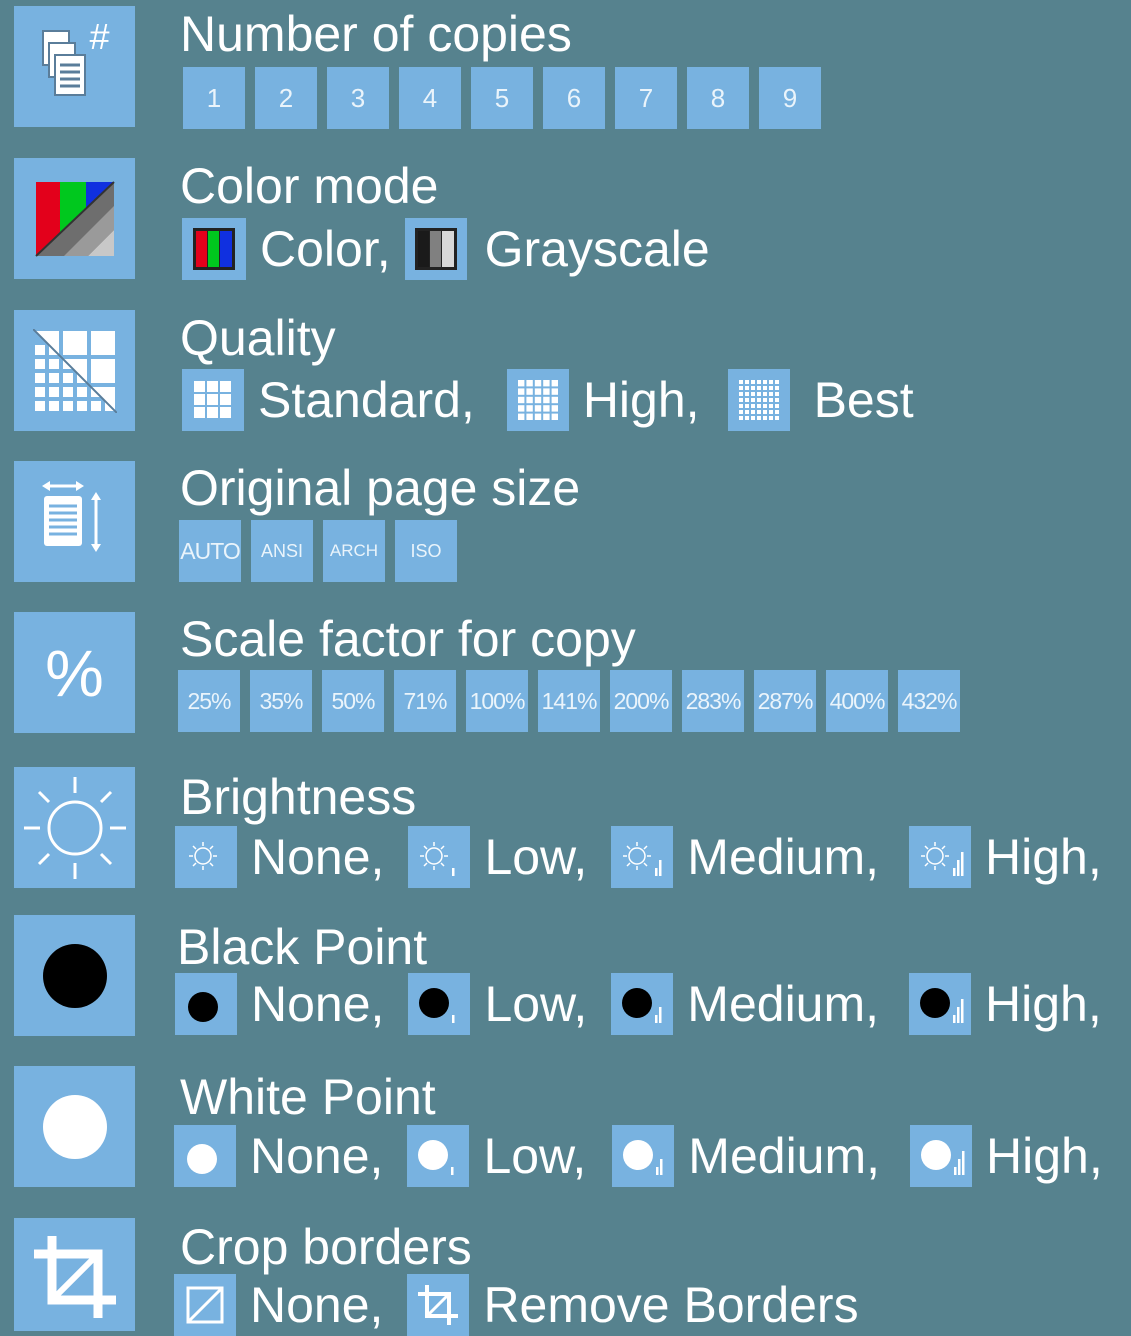 Image resolution: width=1131 pixels, height=1336 pixels. Describe the element at coordinates (929, 701) in the screenshot. I see `scale-option-432: 432%` at that location.